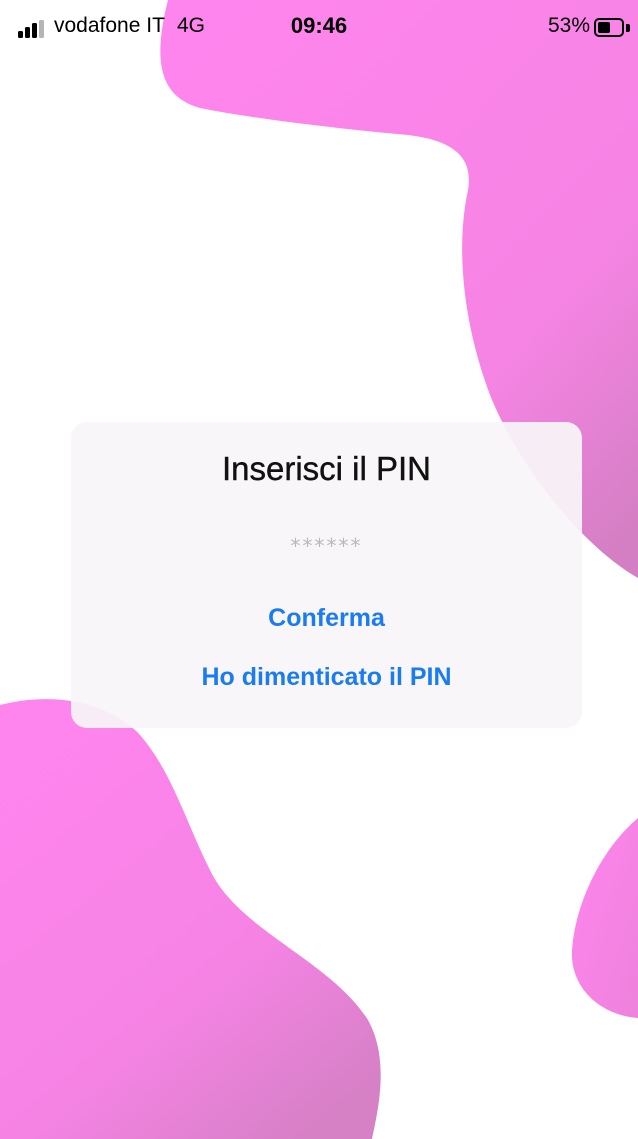  What do you see at coordinates (326, 546) in the screenshot?
I see `pin-input` at bounding box center [326, 546].